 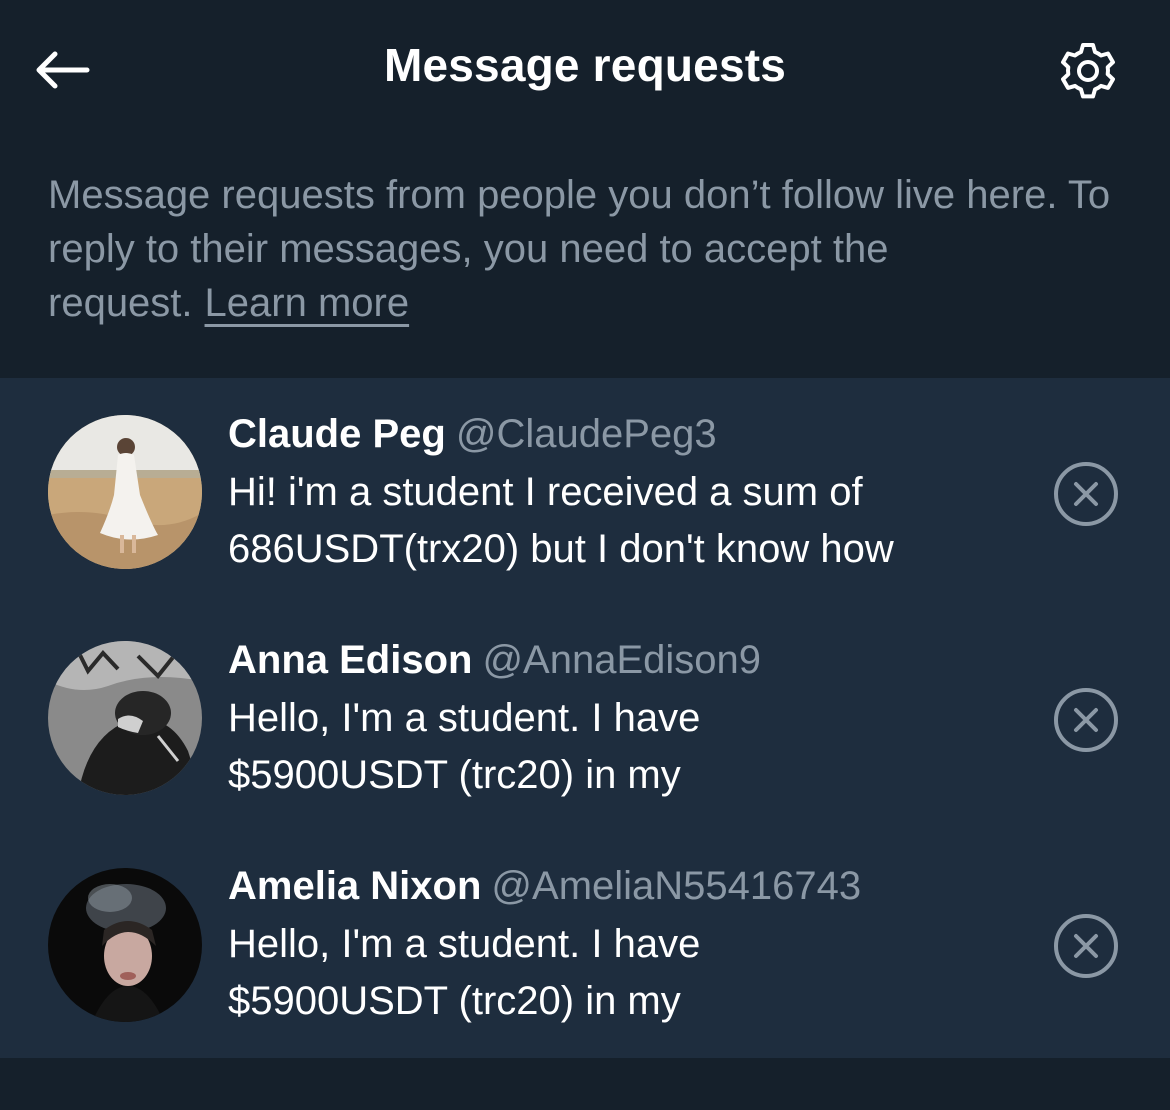 I want to click on learn-more-link: Learn more, so click(x=307, y=303).